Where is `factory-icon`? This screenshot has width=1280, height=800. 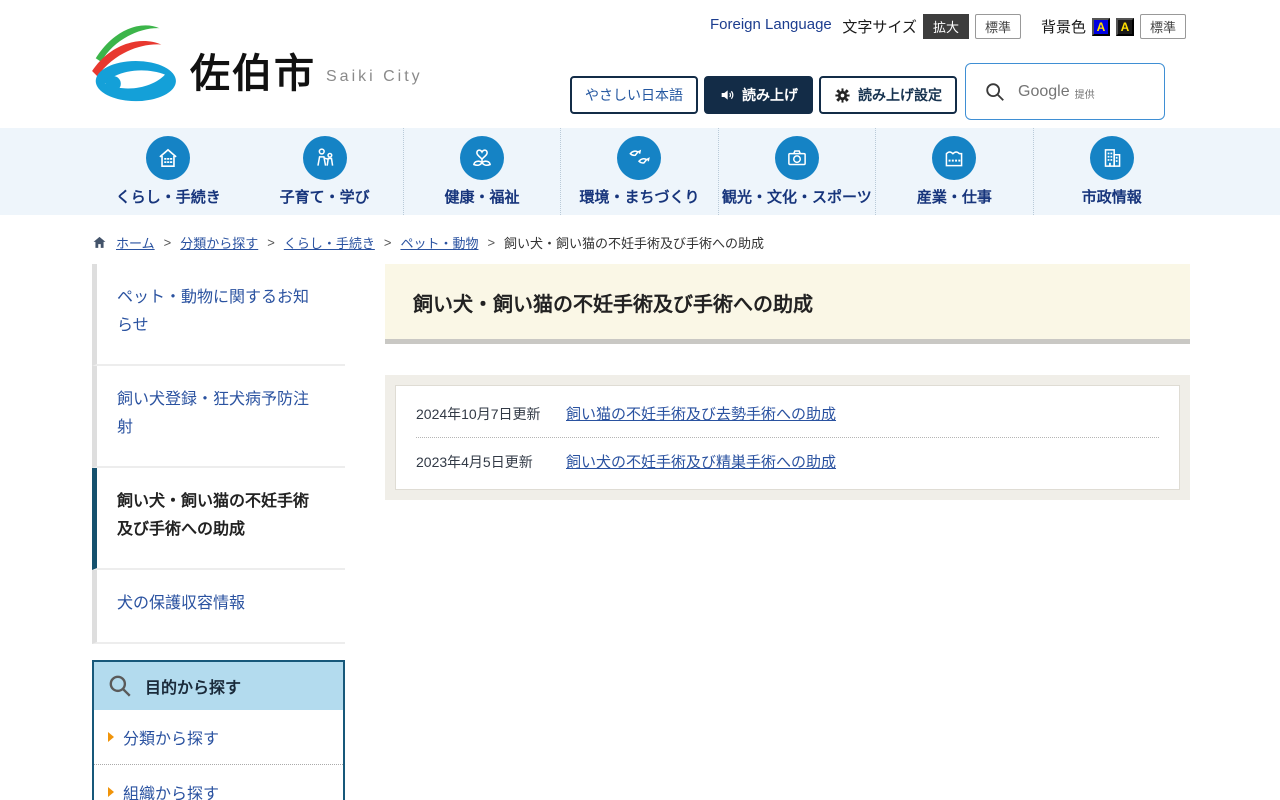
factory-icon is located at coordinates (954, 158).